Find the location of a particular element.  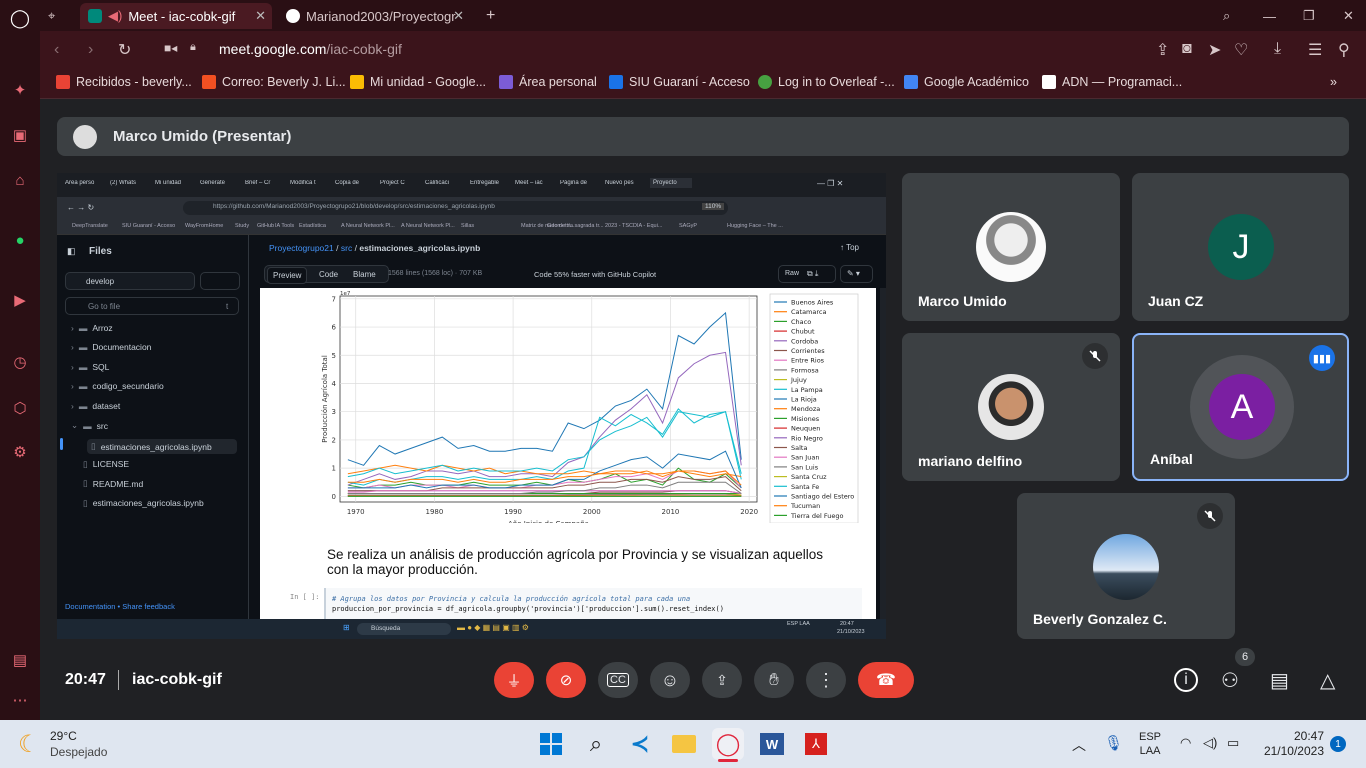

download-icon: ⤓ is located at coordinates (1277, 49).